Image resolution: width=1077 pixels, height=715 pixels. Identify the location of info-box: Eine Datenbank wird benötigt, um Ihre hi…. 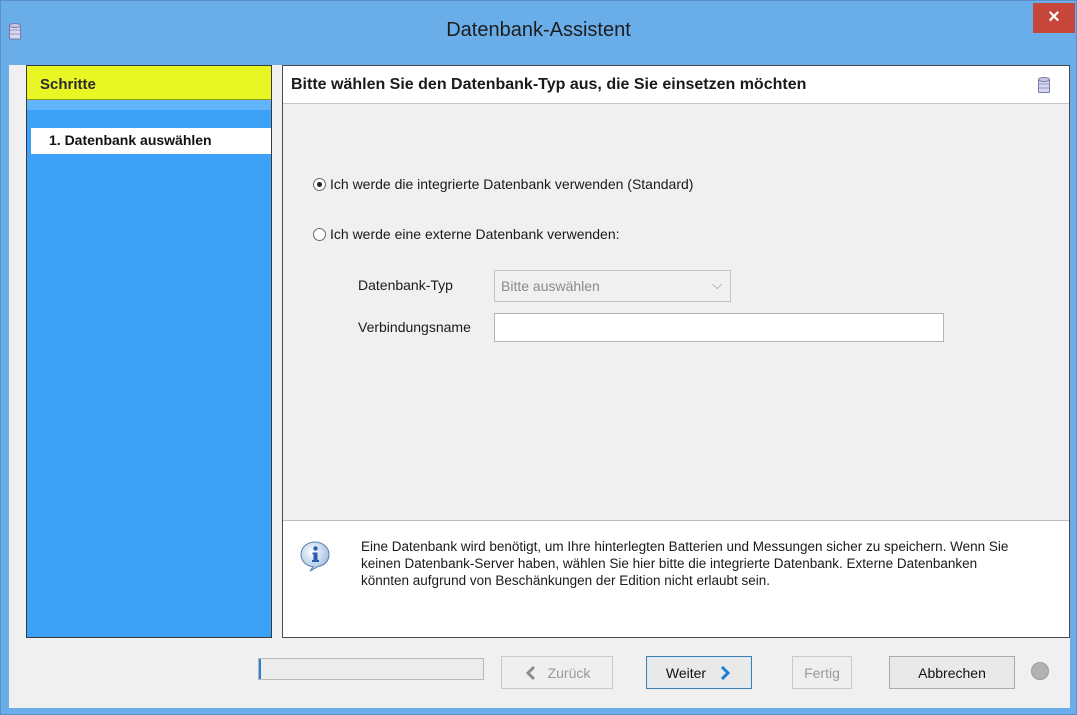
(676, 578).